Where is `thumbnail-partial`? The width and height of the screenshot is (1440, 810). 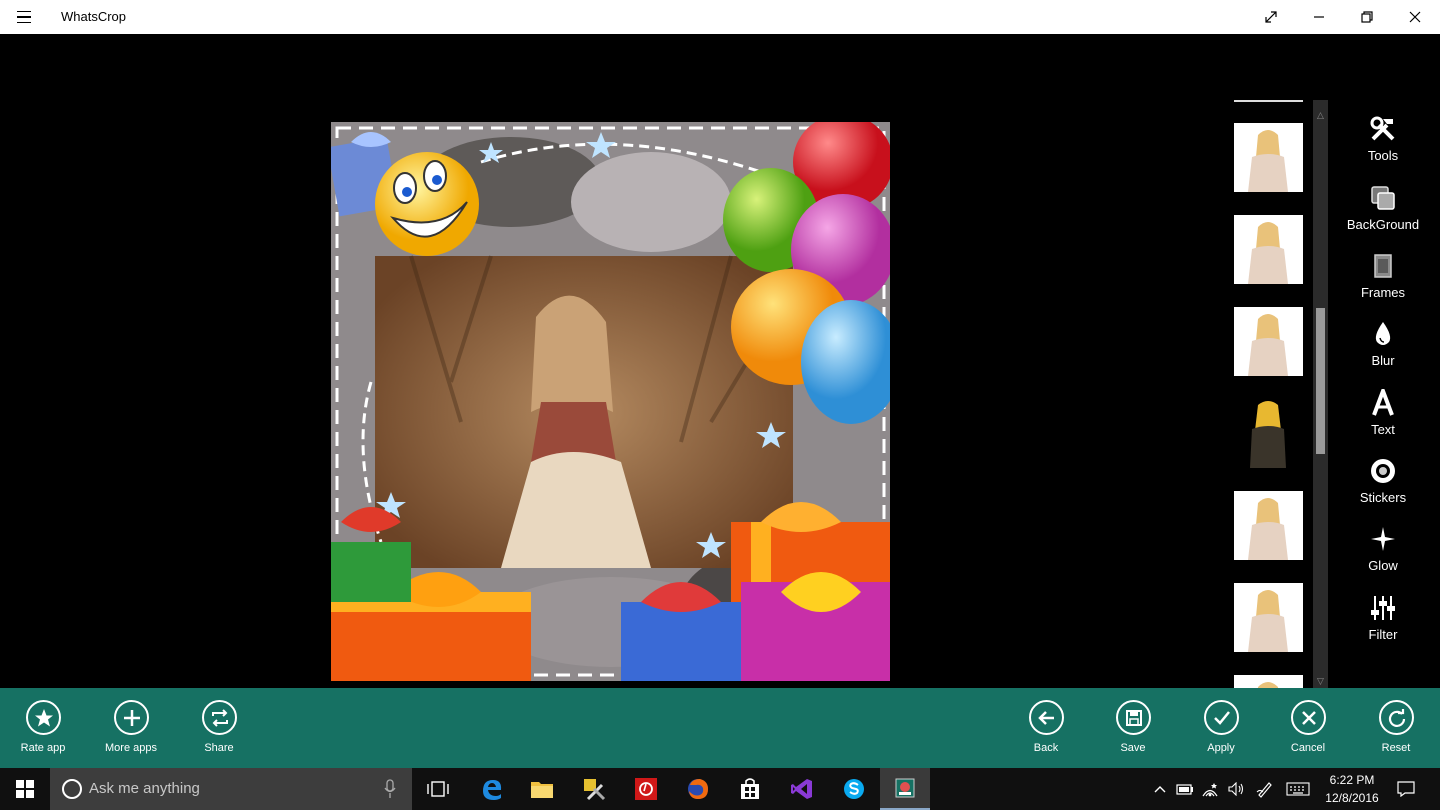 thumbnail-partial is located at coordinates (1268, 101).